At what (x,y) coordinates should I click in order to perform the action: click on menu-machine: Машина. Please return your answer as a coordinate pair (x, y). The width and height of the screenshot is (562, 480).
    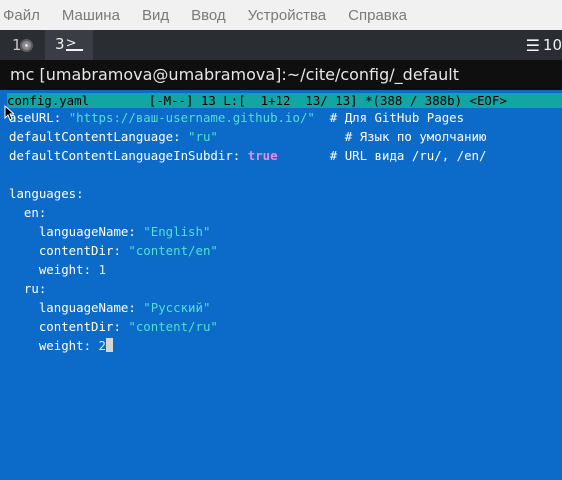
    Looking at the image, I should click on (91, 15).